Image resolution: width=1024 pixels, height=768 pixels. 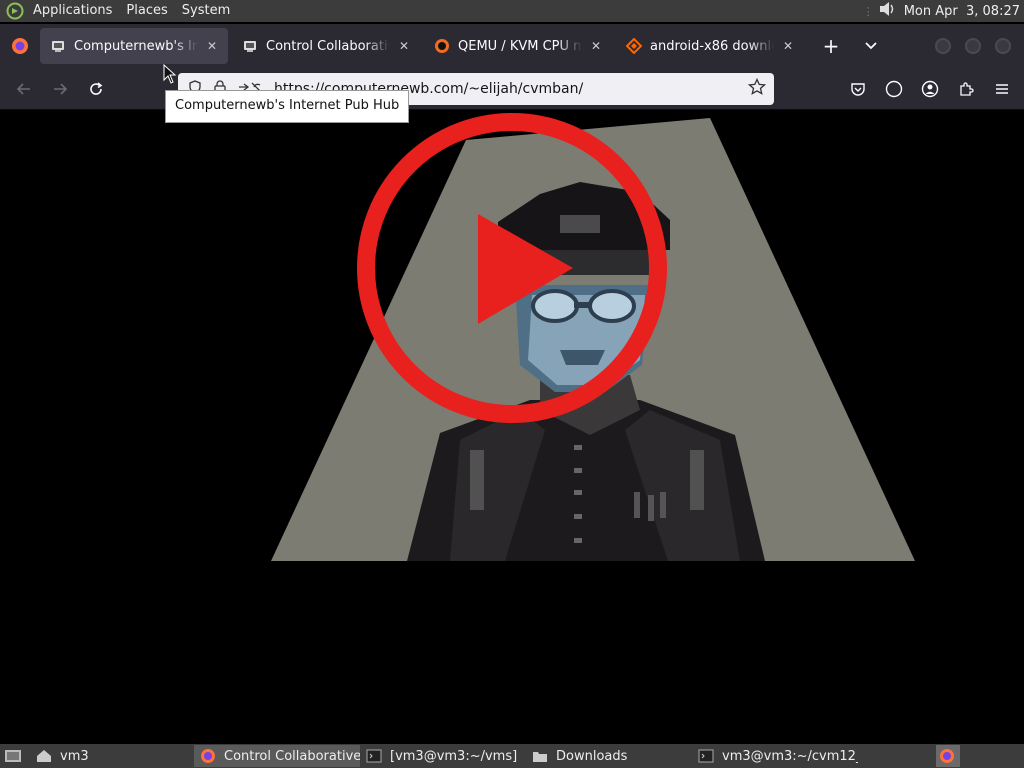 What do you see at coordinates (112, 756) in the screenshot?
I see `taskbar-item-vm3: vm3` at bounding box center [112, 756].